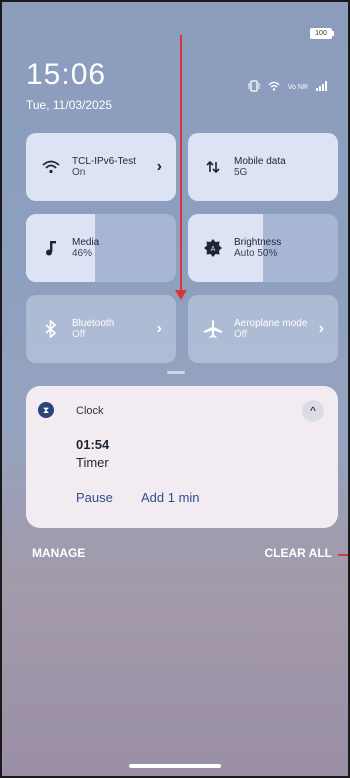 The image size is (350, 778). I want to click on annotation-arrow-line, so click(181, 165).